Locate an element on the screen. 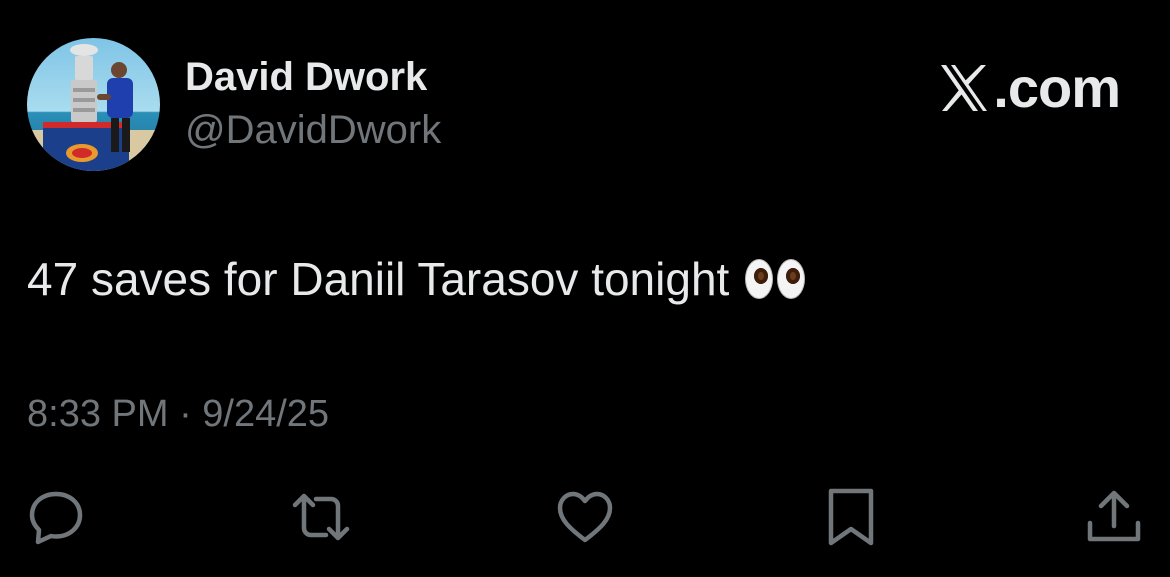 The image size is (1170, 577). avatar is located at coordinates (93, 104).